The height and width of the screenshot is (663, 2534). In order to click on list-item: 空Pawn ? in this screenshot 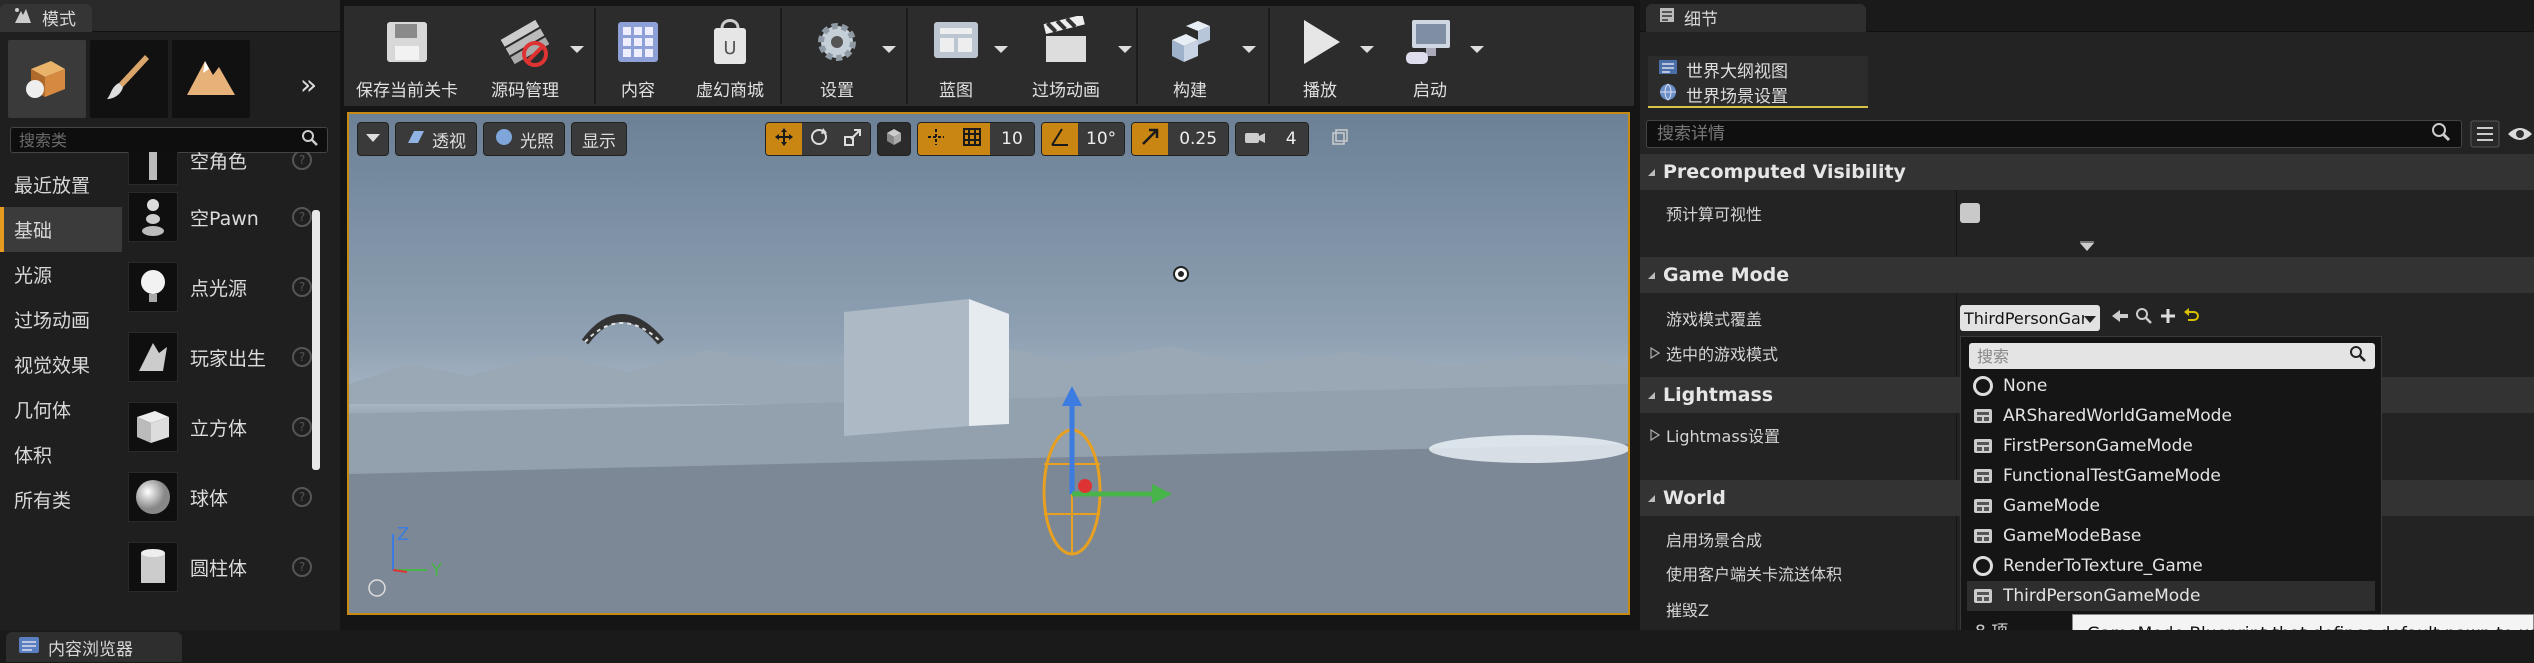, I will do `click(223, 217)`.